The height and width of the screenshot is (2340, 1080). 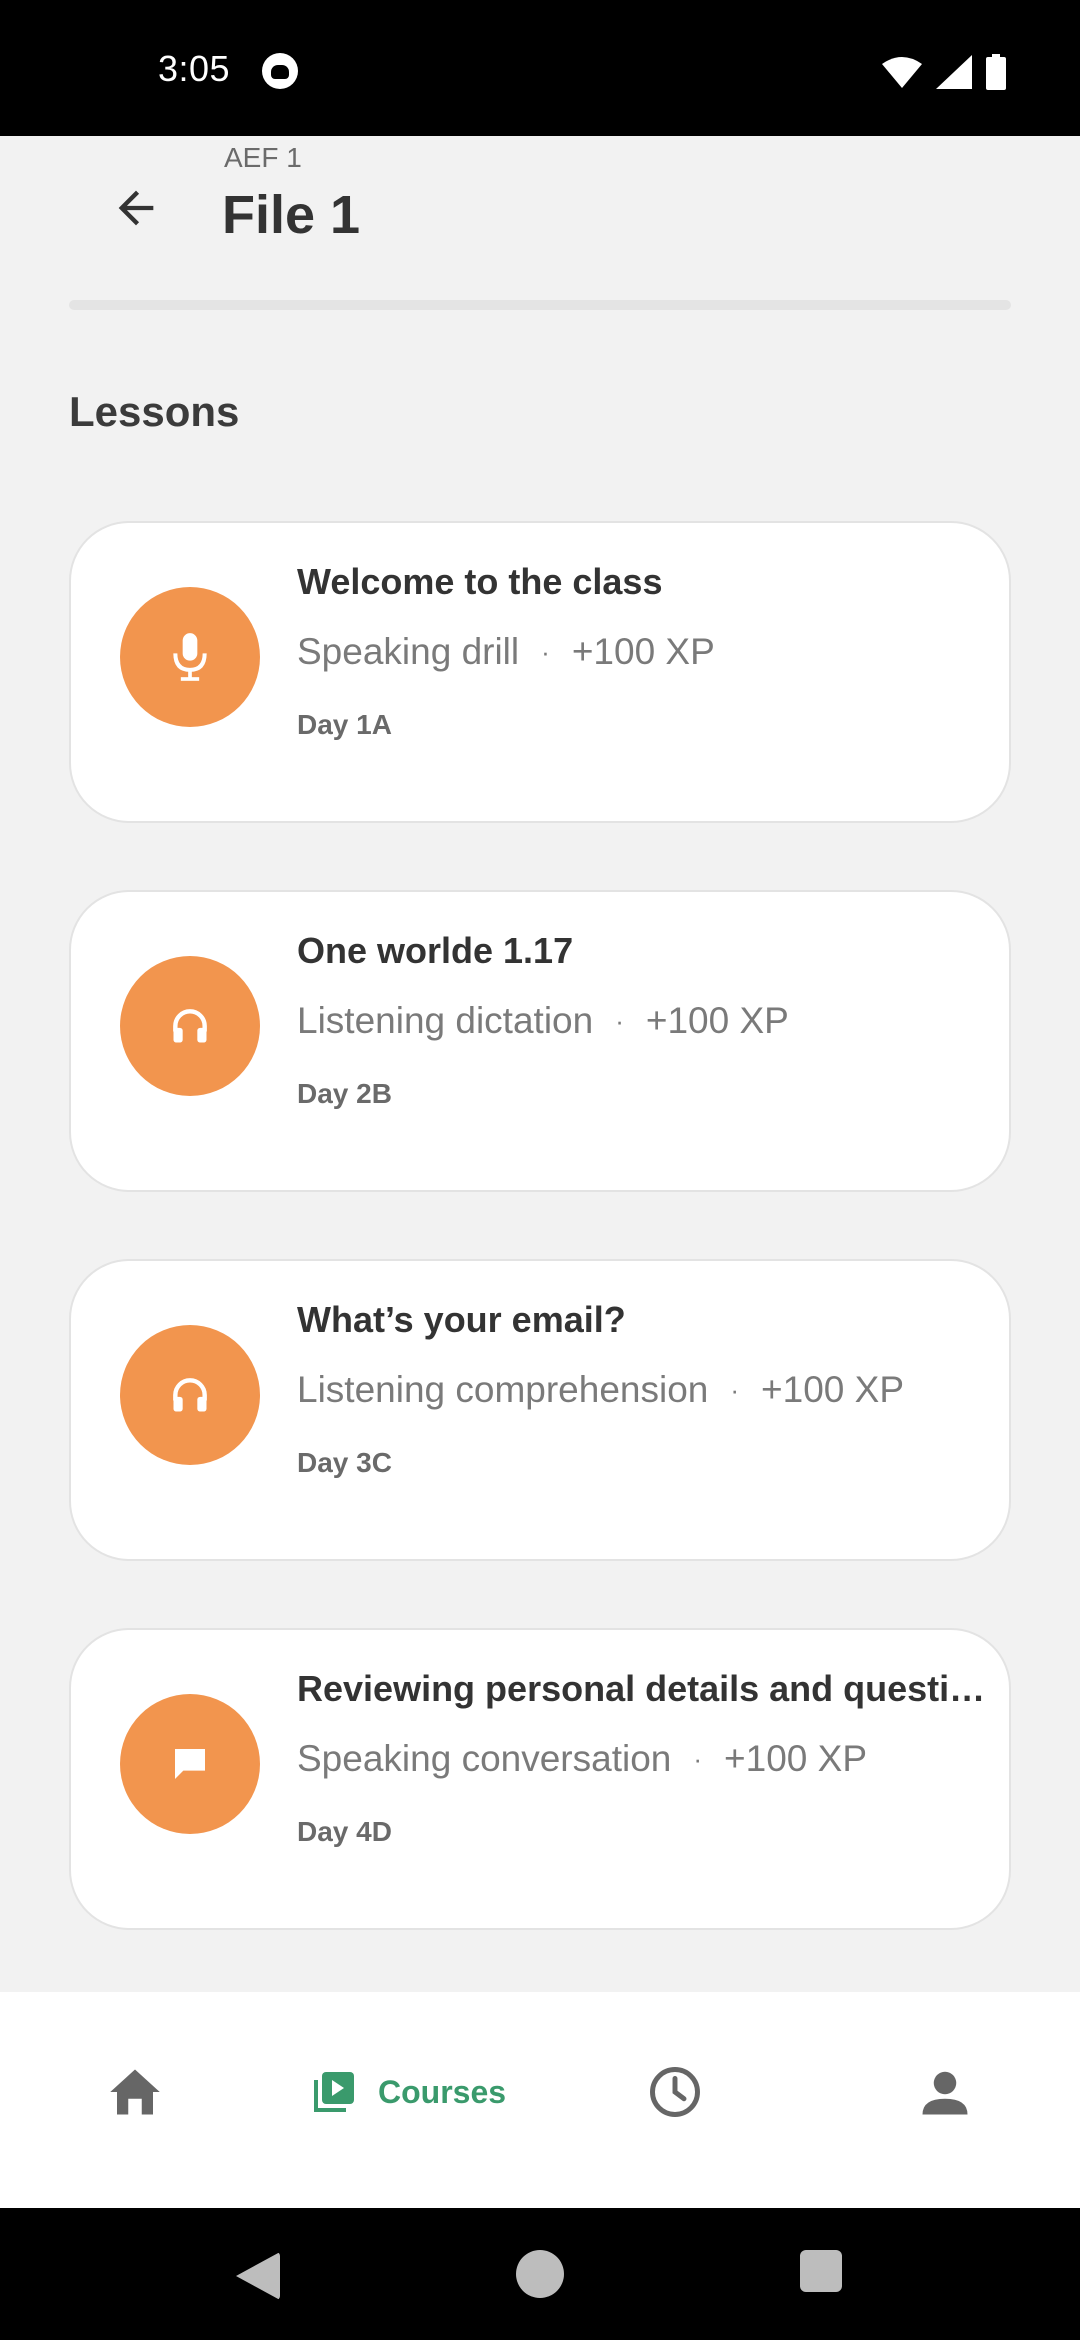 I want to click on signal-icon, so click(x=954, y=72).